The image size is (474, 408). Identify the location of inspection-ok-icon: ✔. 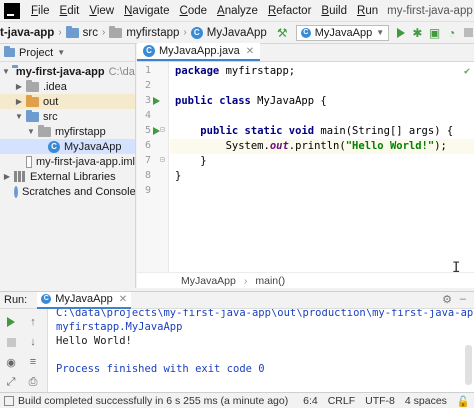
(467, 71).